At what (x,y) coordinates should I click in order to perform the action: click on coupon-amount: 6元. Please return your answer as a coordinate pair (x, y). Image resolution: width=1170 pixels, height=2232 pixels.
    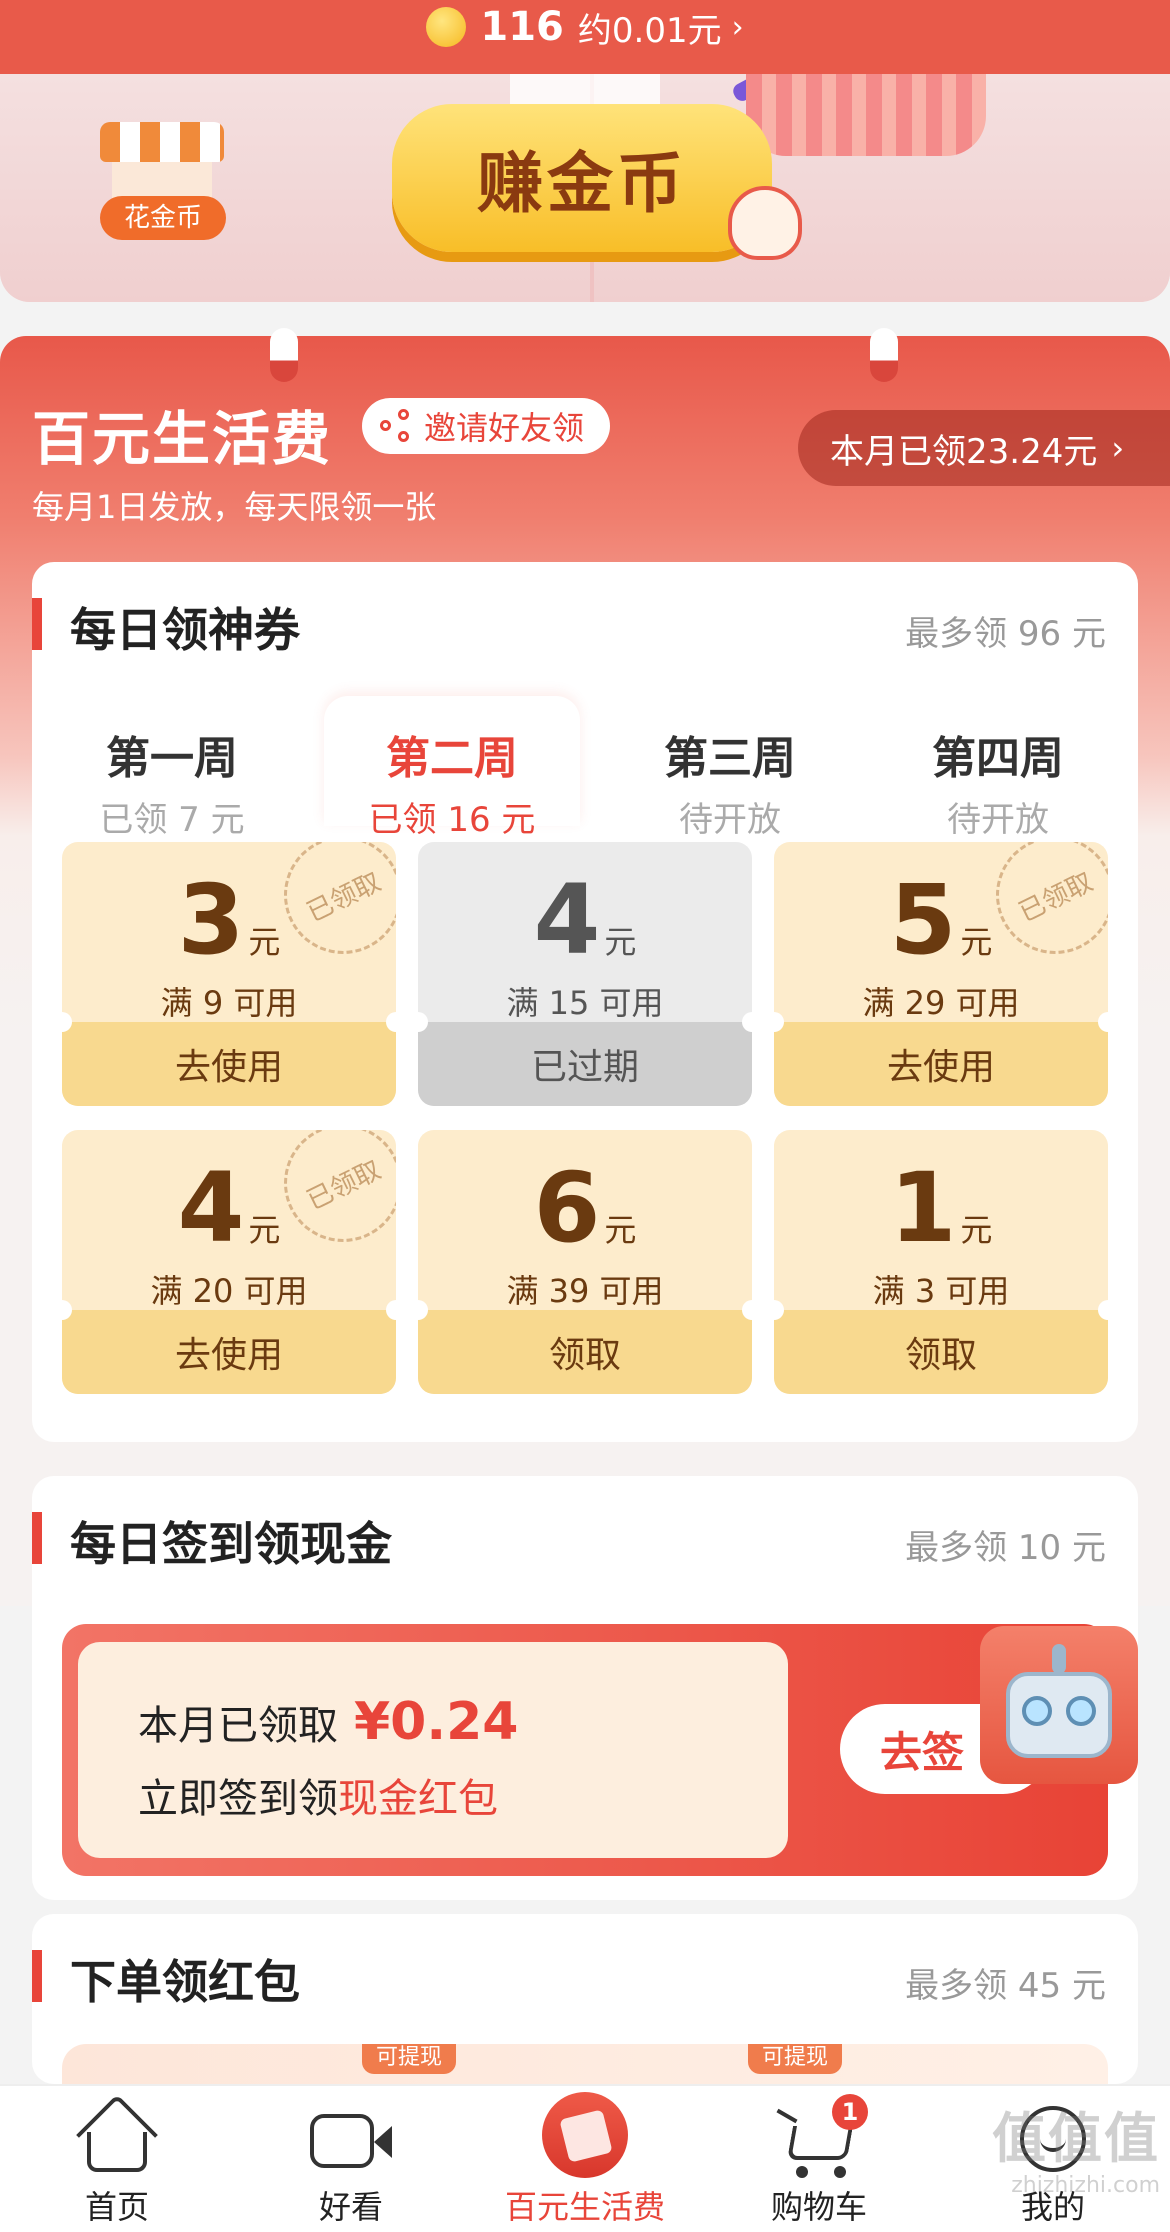
    Looking at the image, I should click on (585, 1208).